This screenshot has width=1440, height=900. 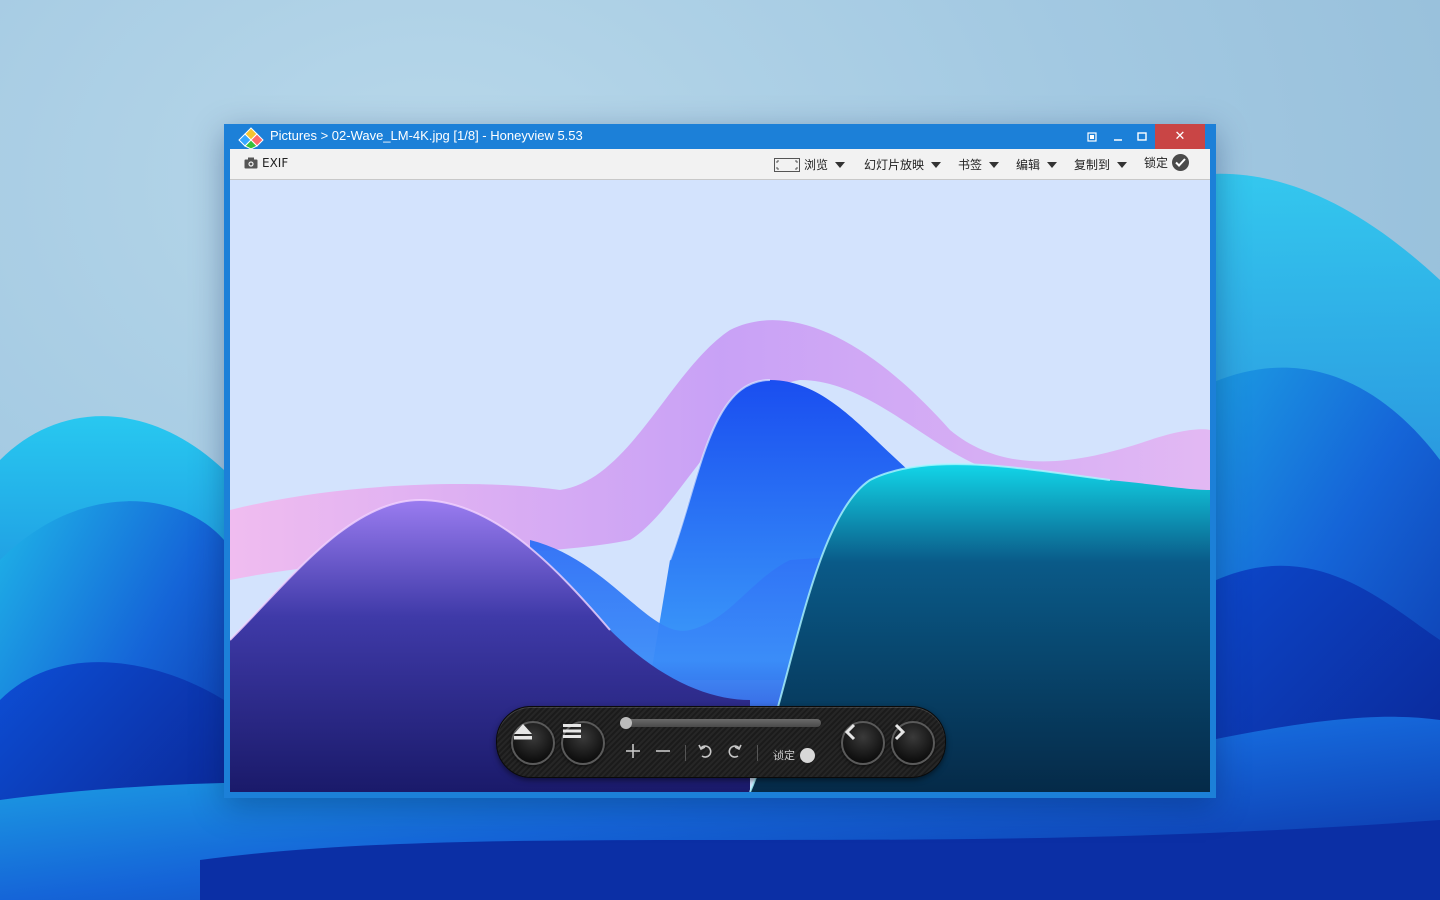 What do you see at coordinates (720, 723) in the screenshot?
I see `progress-slider` at bounding box center [720, 723].